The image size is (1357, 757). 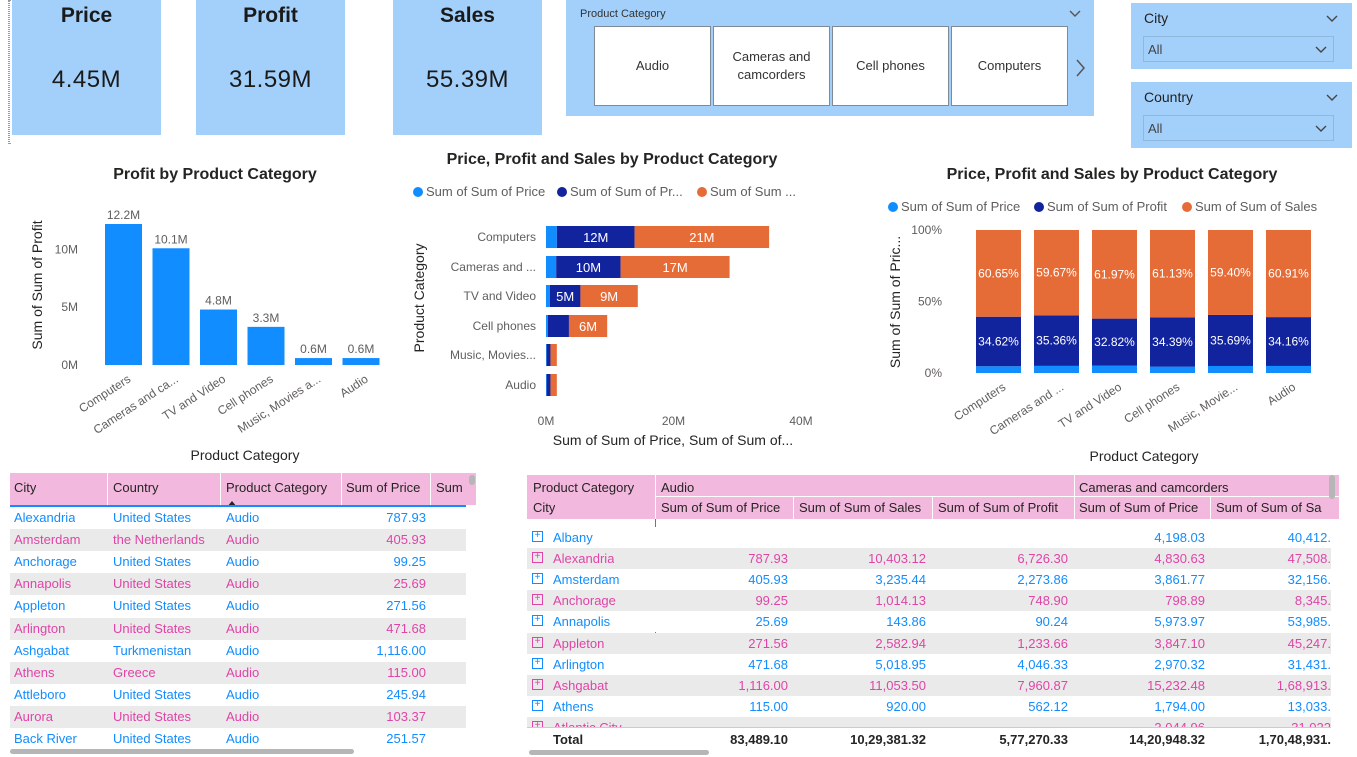 I want to click on matrix-cell: 25.69, so click(x=771, y=622).